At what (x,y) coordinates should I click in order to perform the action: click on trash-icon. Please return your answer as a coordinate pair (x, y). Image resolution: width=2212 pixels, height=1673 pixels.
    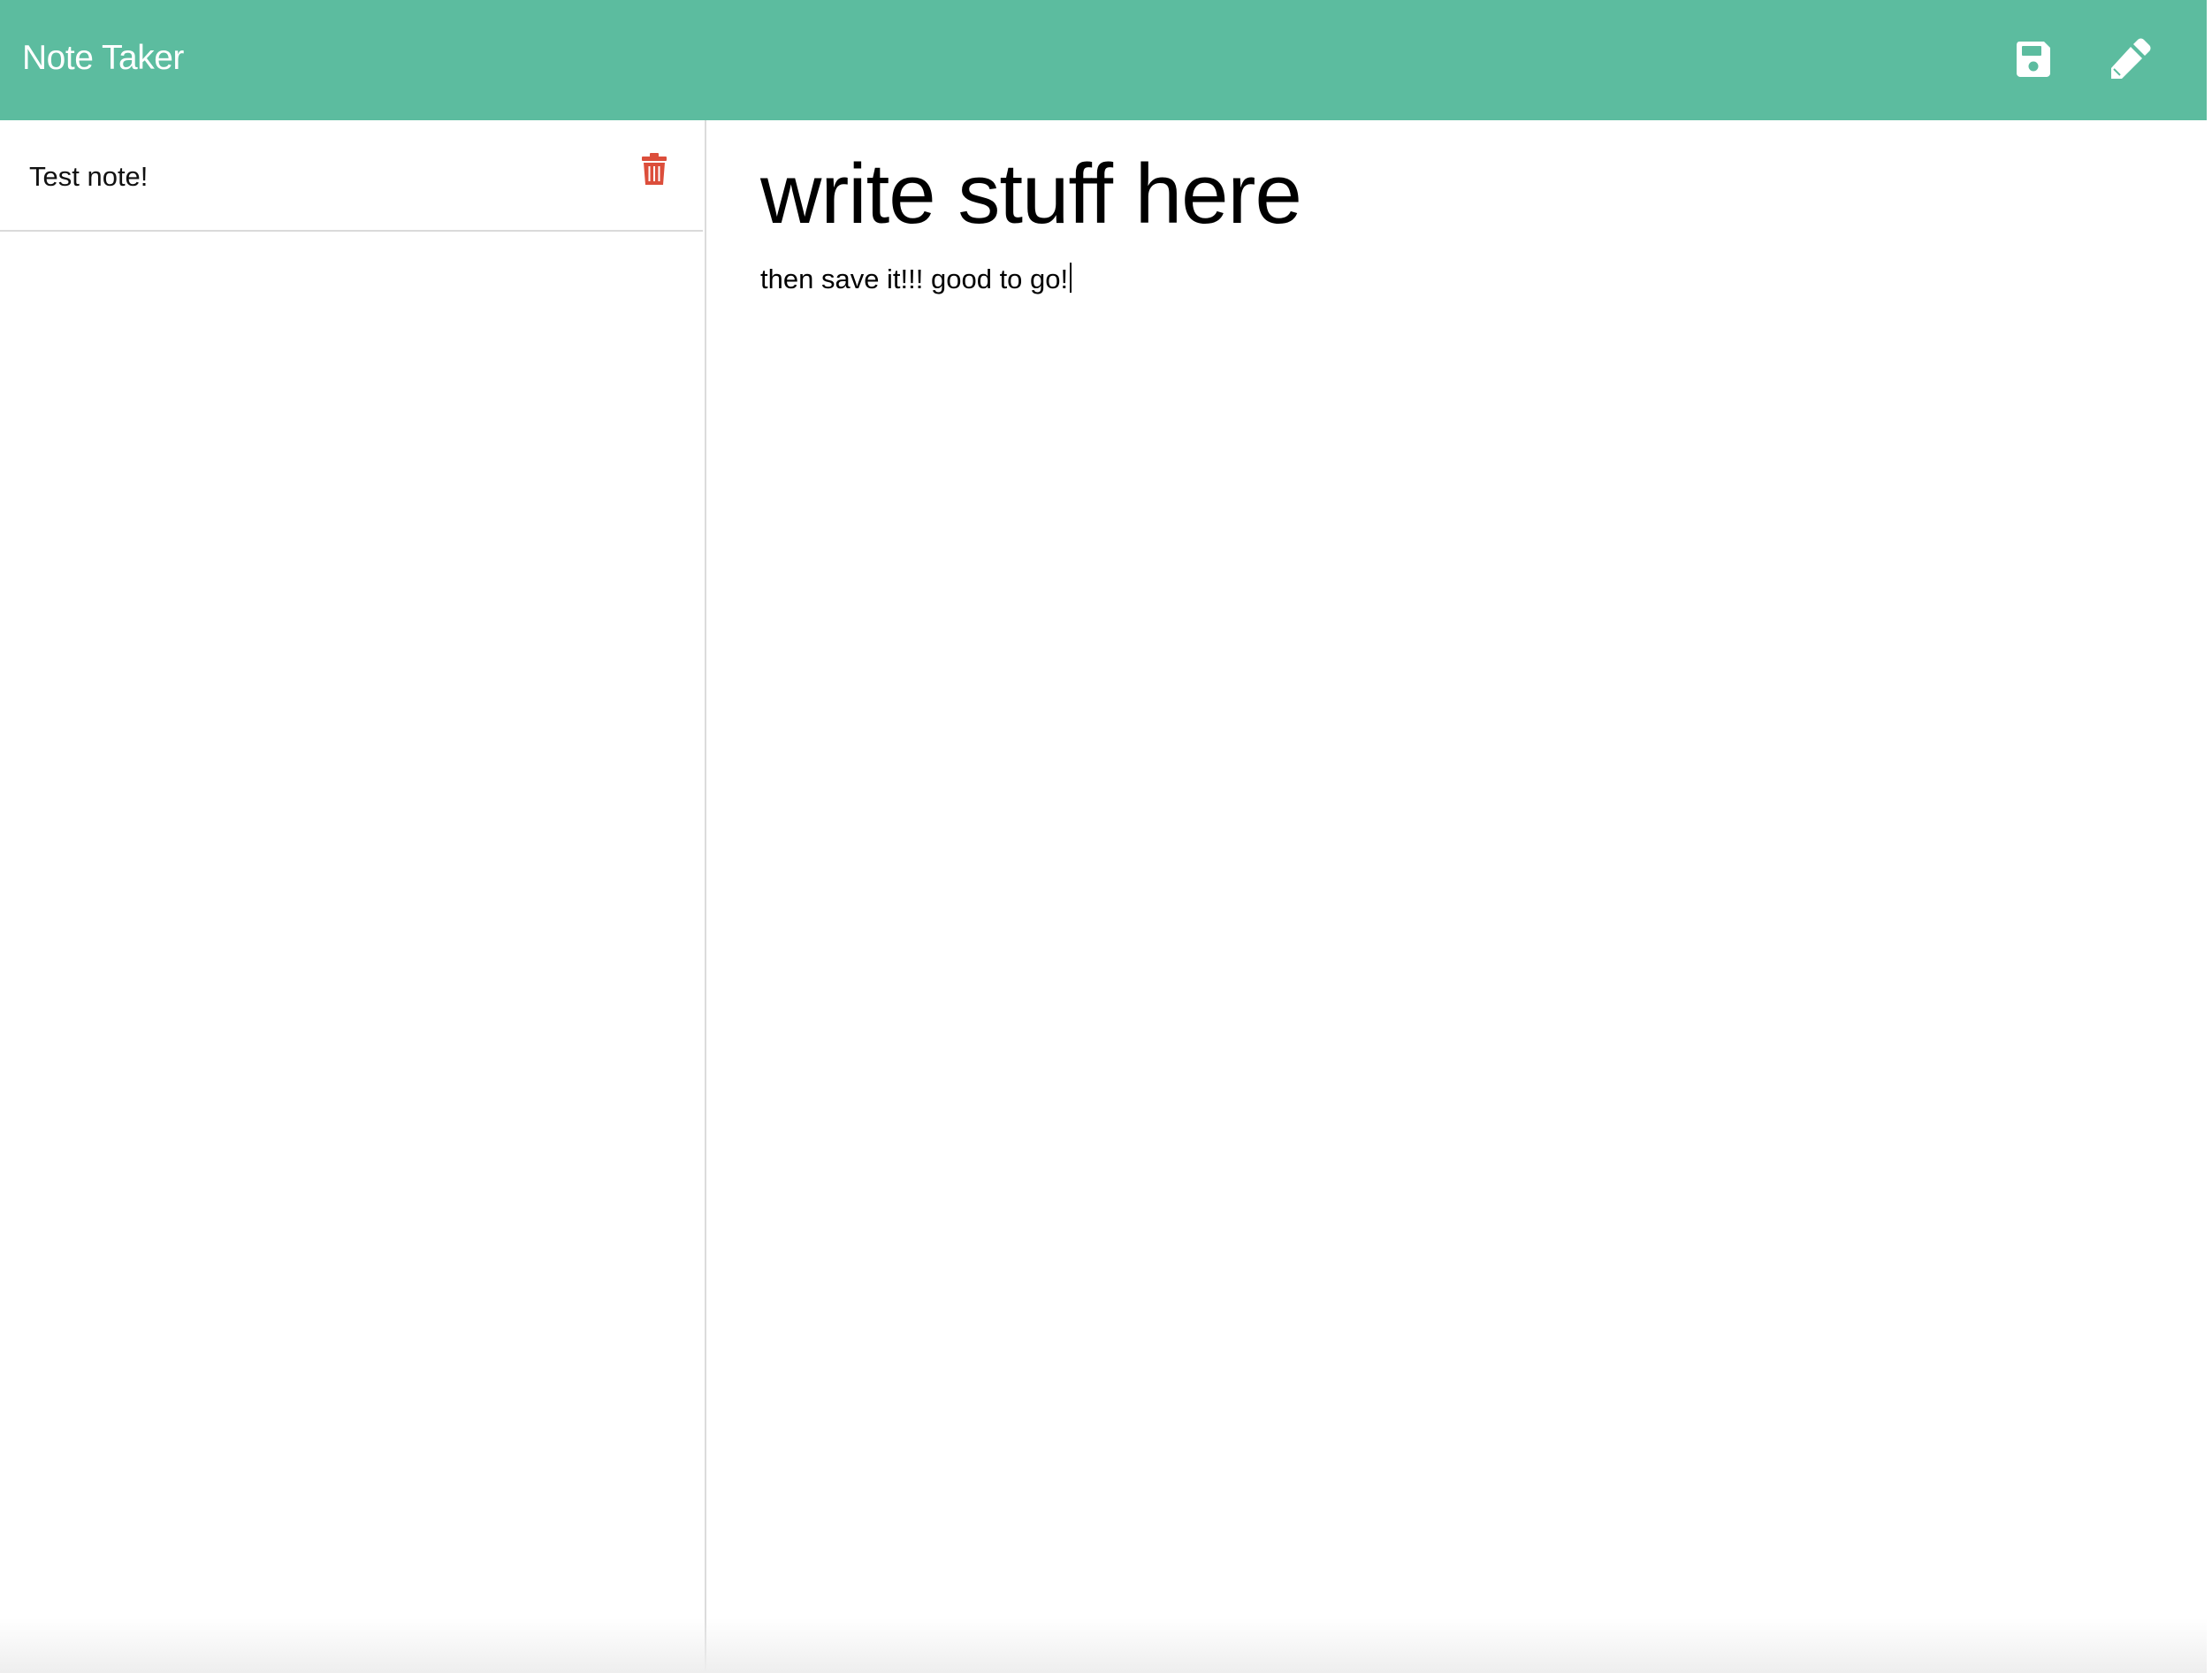
    Looking at the image, I should click on (654, 169).